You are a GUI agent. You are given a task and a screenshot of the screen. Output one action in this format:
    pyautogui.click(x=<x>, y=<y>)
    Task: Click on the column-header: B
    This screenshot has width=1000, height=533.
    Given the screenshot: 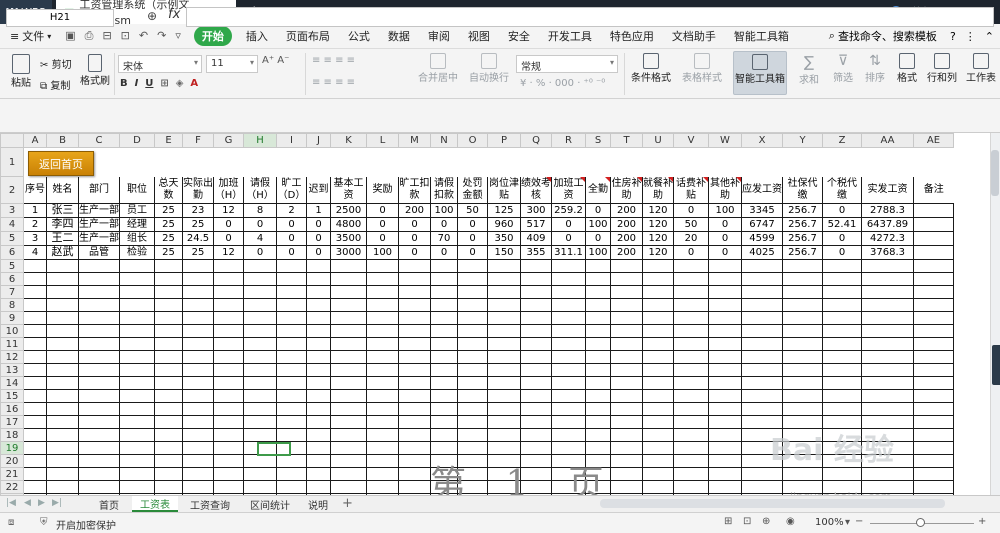 What is the action you would take?
    pyautogui.click(x=62, y=140)
    